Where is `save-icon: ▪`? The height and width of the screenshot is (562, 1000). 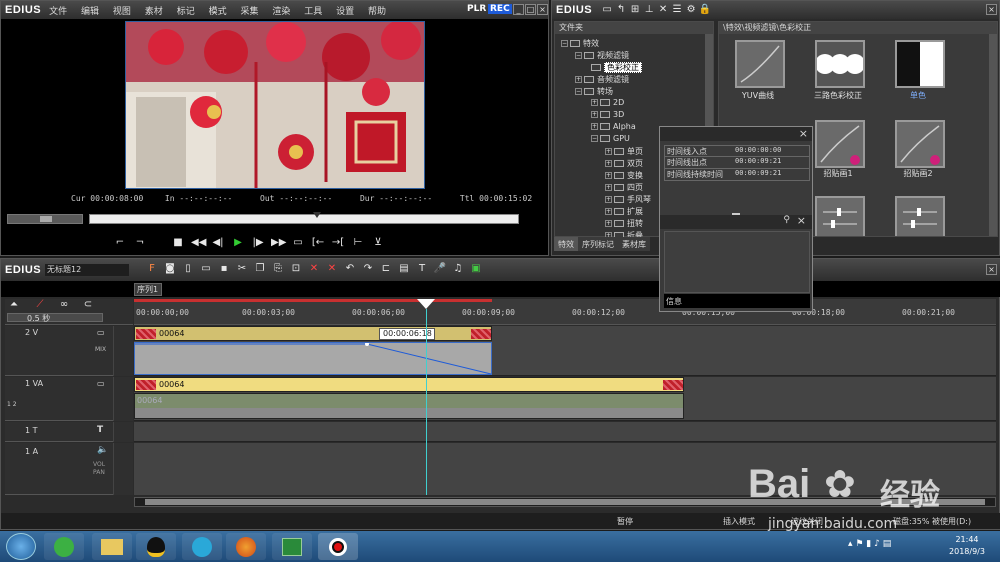
save-icon: ▪ is located at coordinates (224, 269).